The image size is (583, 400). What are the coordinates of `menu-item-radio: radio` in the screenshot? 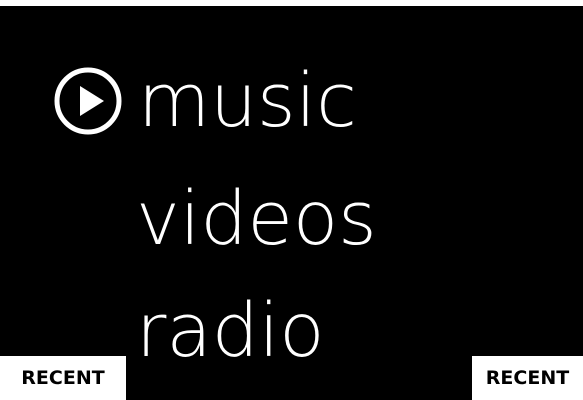 It's located at (230, 331).